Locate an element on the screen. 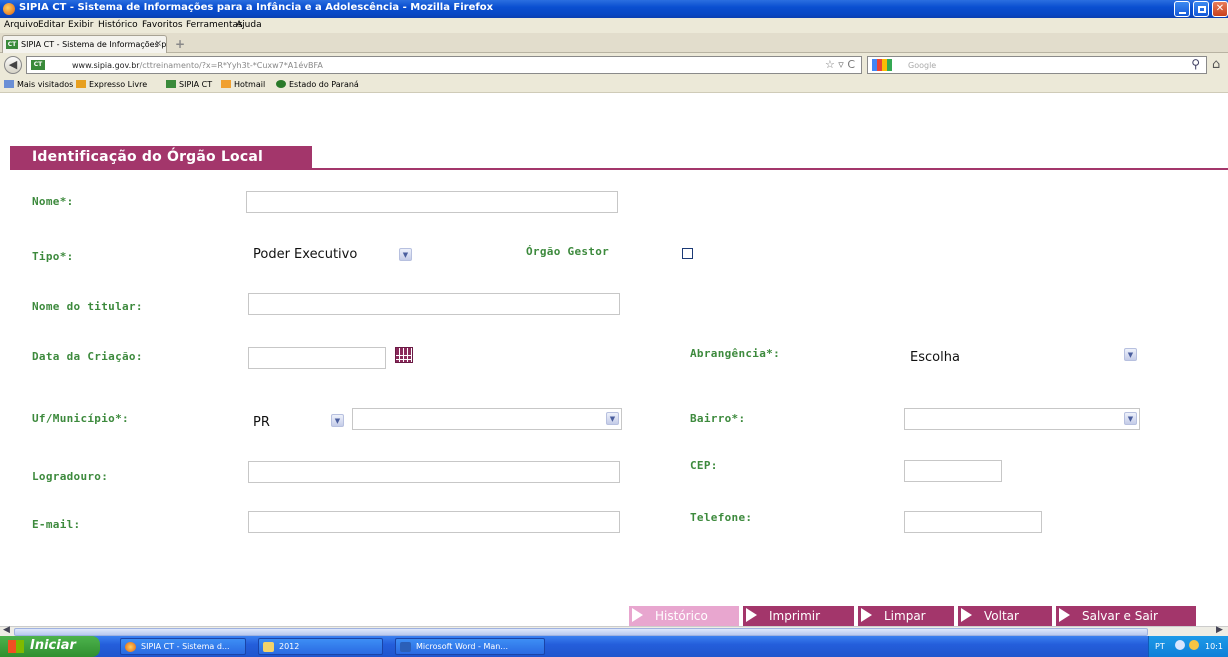 This screenshot has width=1228, height=657. menu-editar: Editar is located at coordinates (51, 25).